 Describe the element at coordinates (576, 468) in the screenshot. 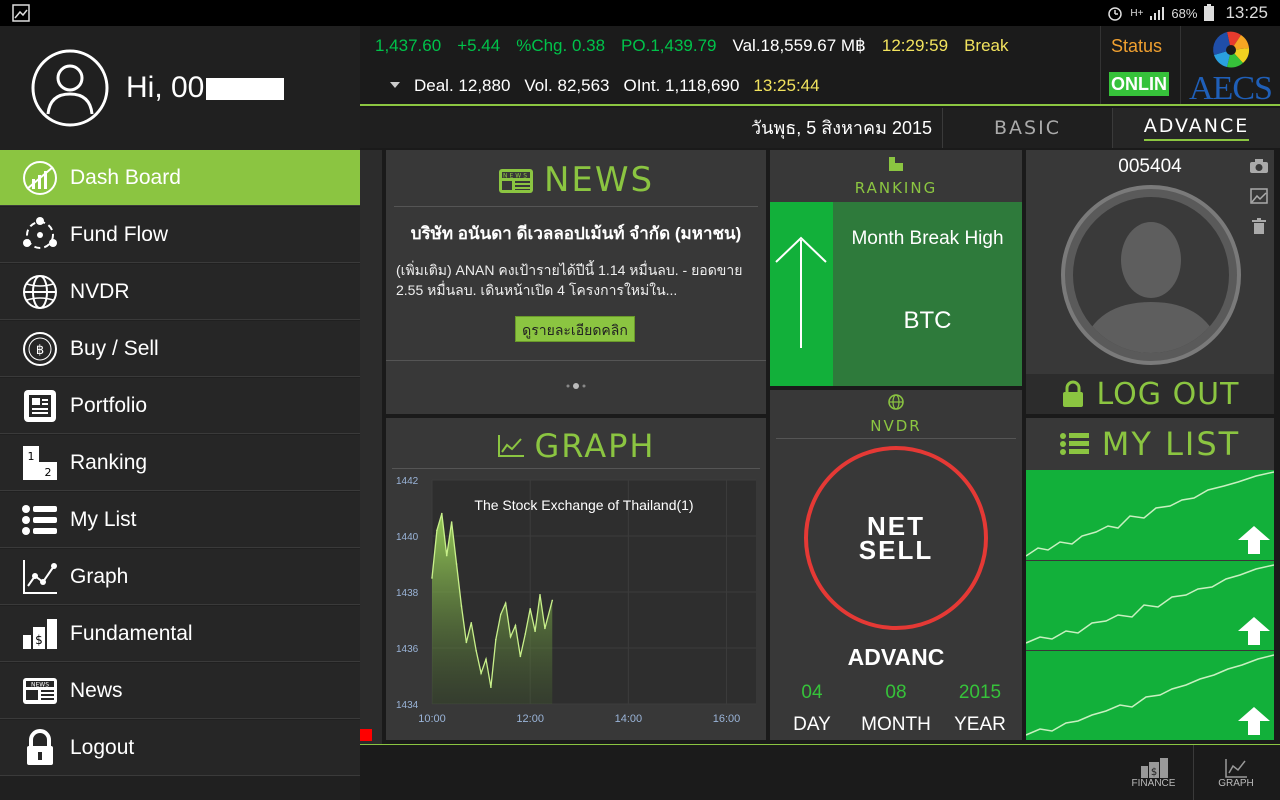

I see `graph-divider` at that location.